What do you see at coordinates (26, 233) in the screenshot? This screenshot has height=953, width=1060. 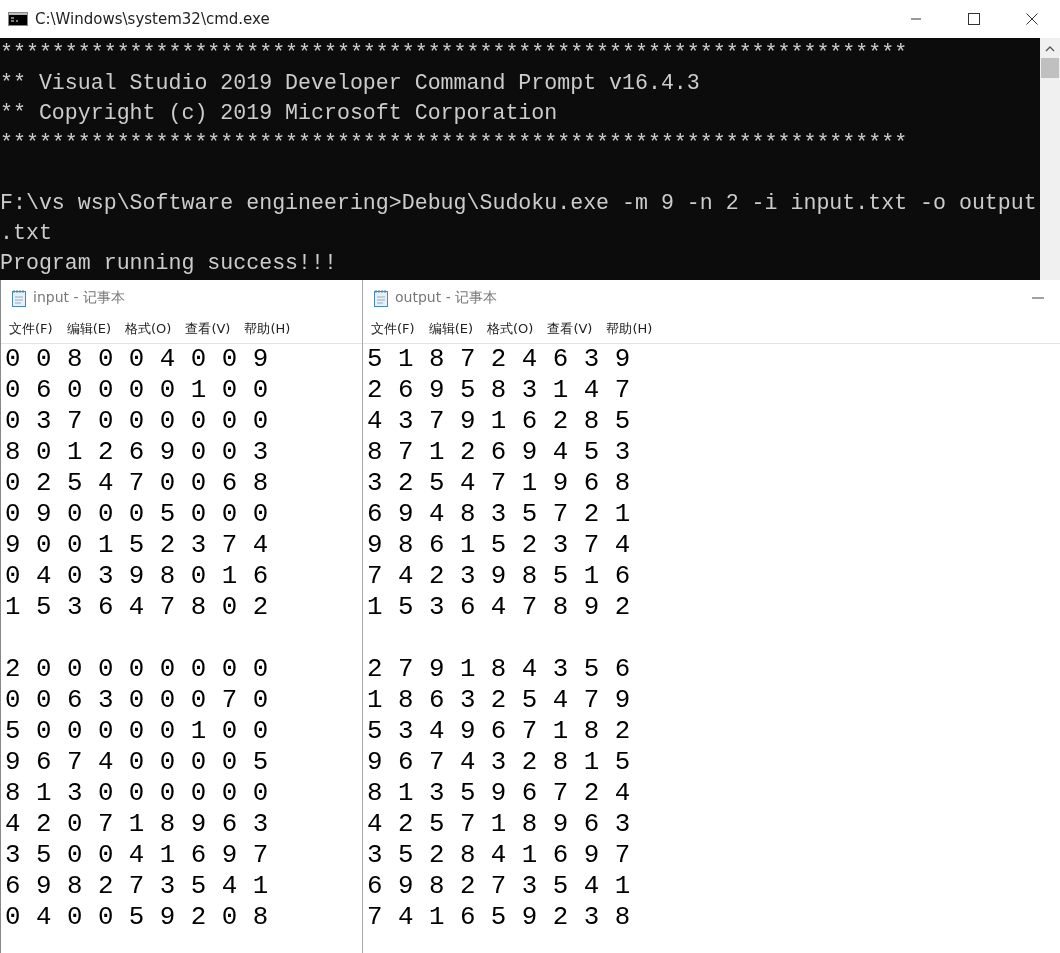 I see `console-line: .txt` at bounding box center [26, 233].